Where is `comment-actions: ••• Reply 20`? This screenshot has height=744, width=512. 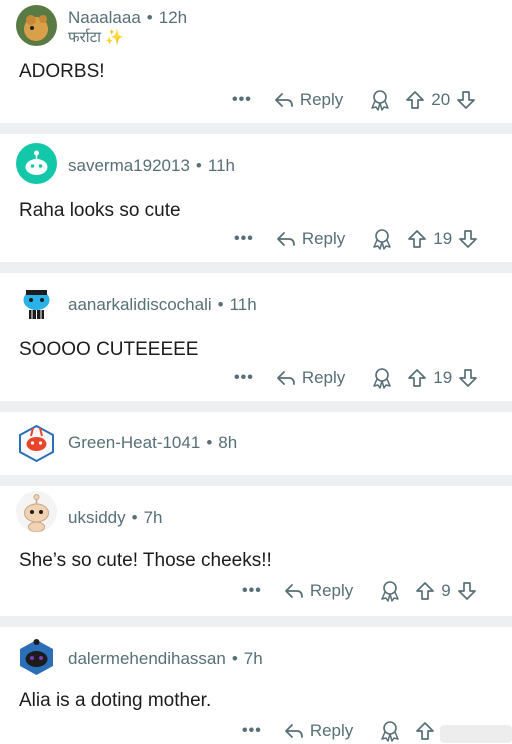 comment-actions: ••• Reply 20 is located at coordinates (354, 100).